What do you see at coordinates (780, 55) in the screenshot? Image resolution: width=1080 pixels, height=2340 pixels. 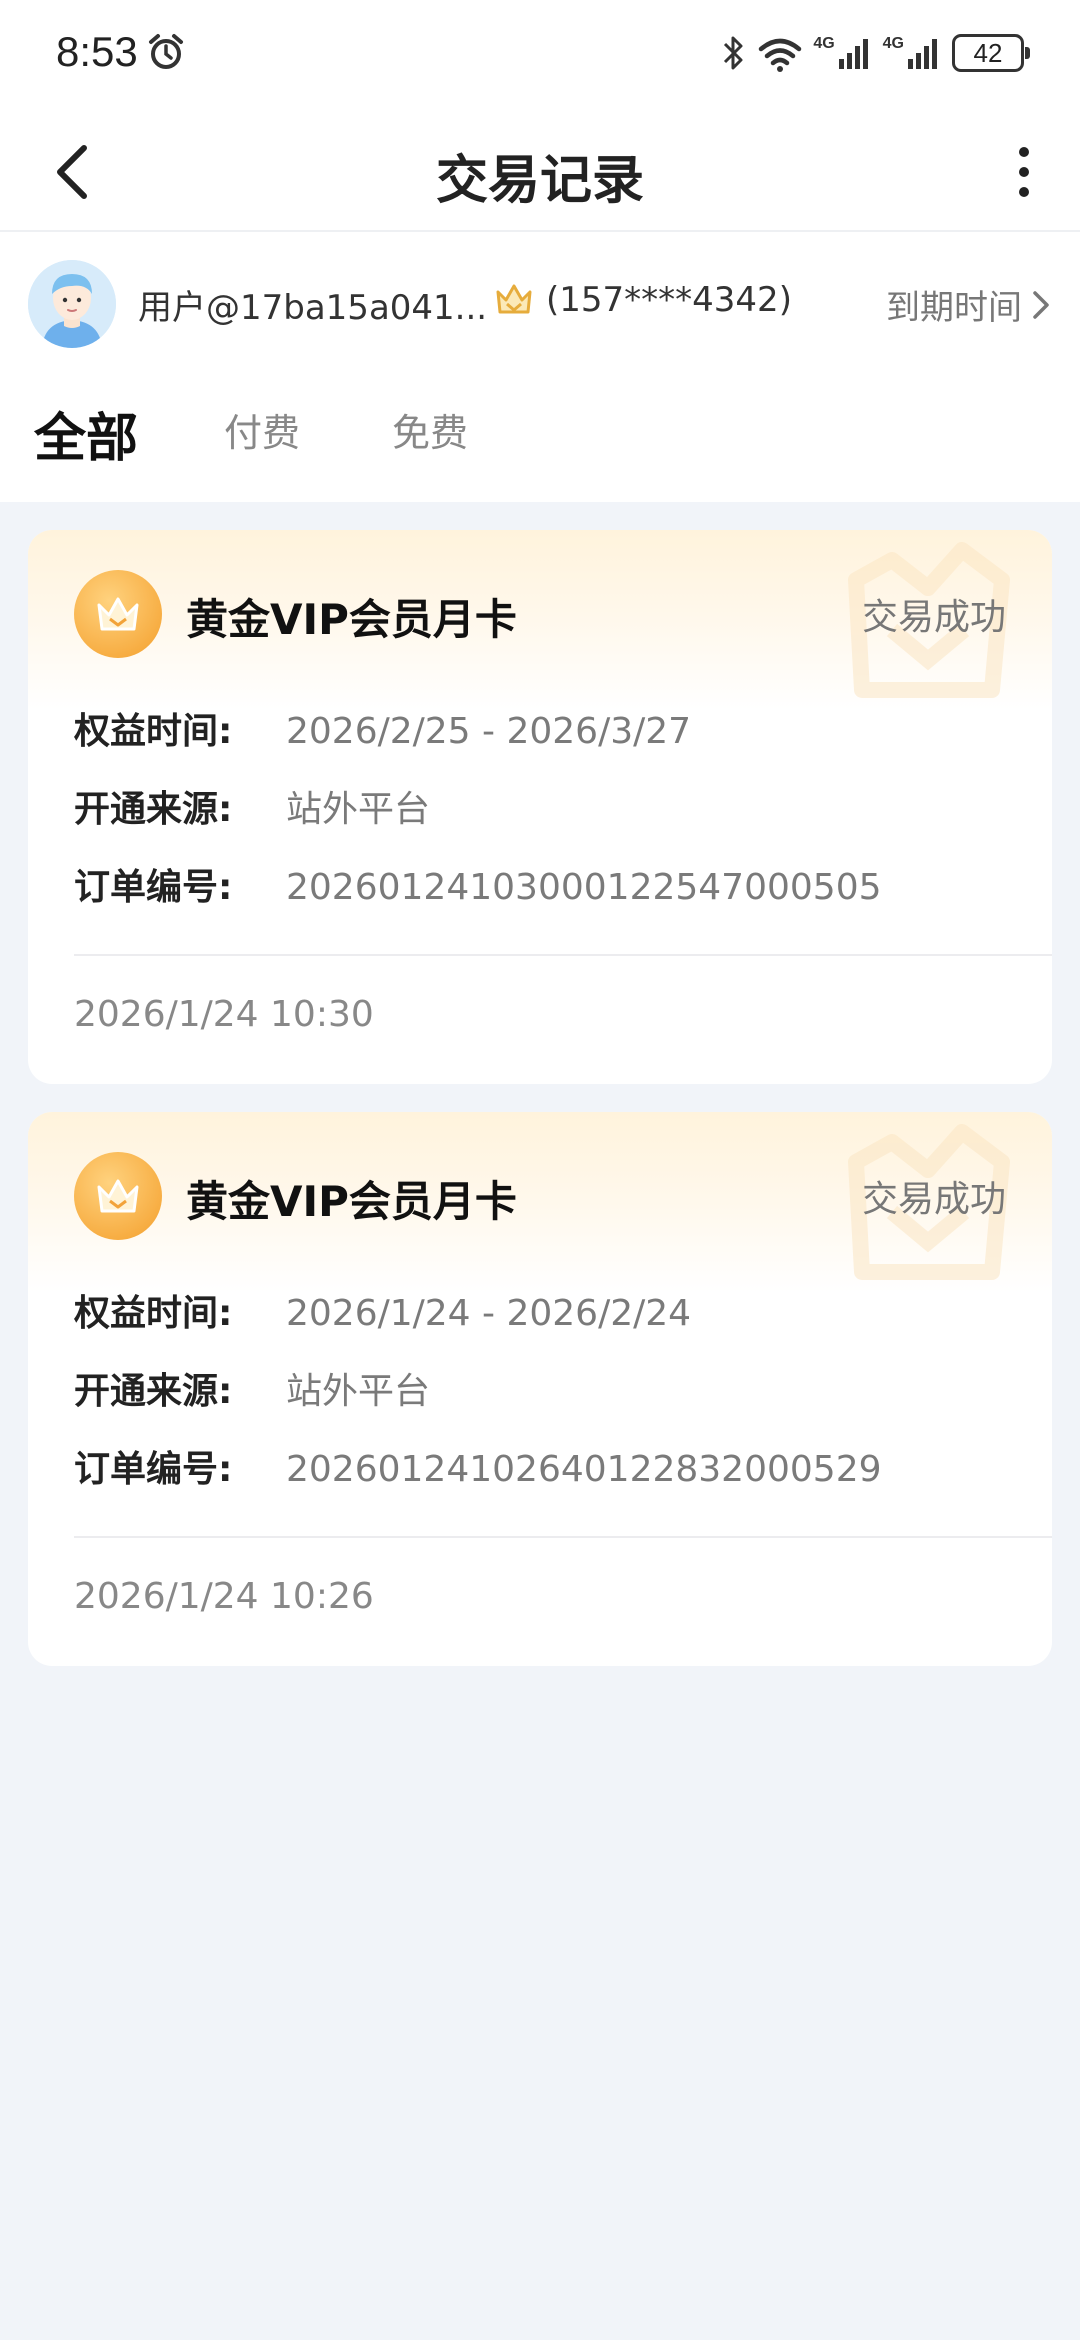 I see `wifi-icon` at bounding box center [780, 55].